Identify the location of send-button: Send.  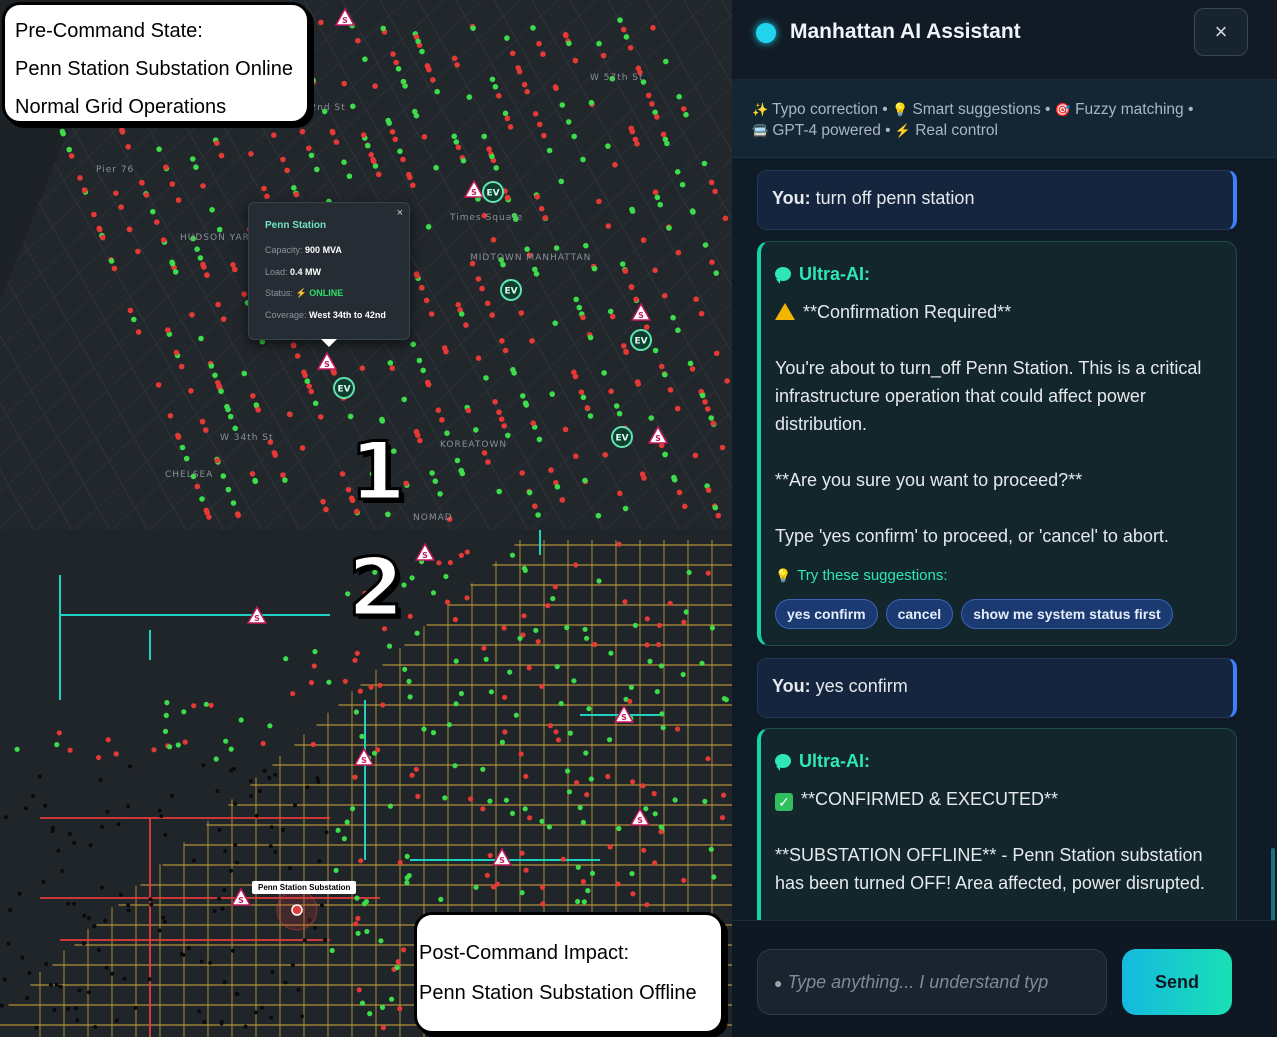
(1177, 982).